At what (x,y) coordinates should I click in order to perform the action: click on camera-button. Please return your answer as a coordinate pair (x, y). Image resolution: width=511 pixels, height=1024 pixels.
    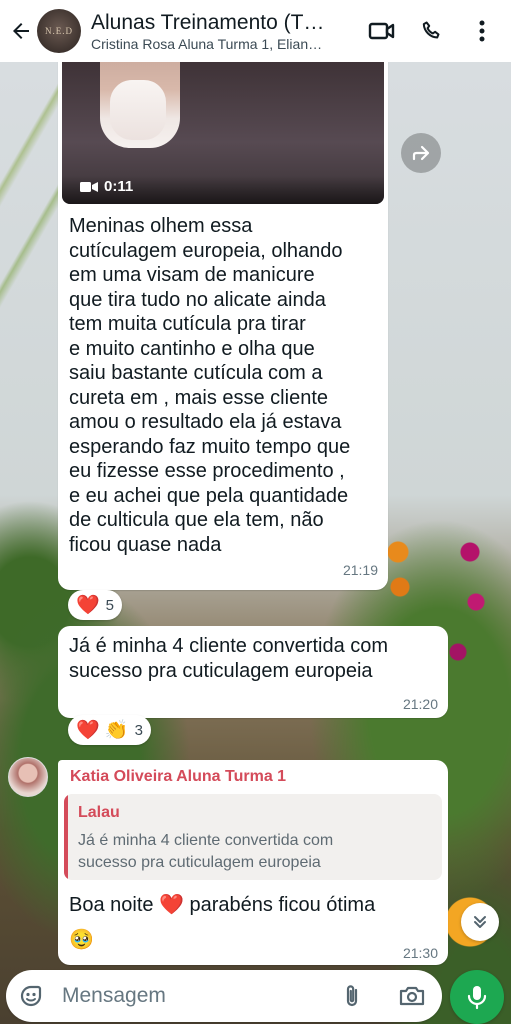
    Looking at the image, I should click on (412, 998).